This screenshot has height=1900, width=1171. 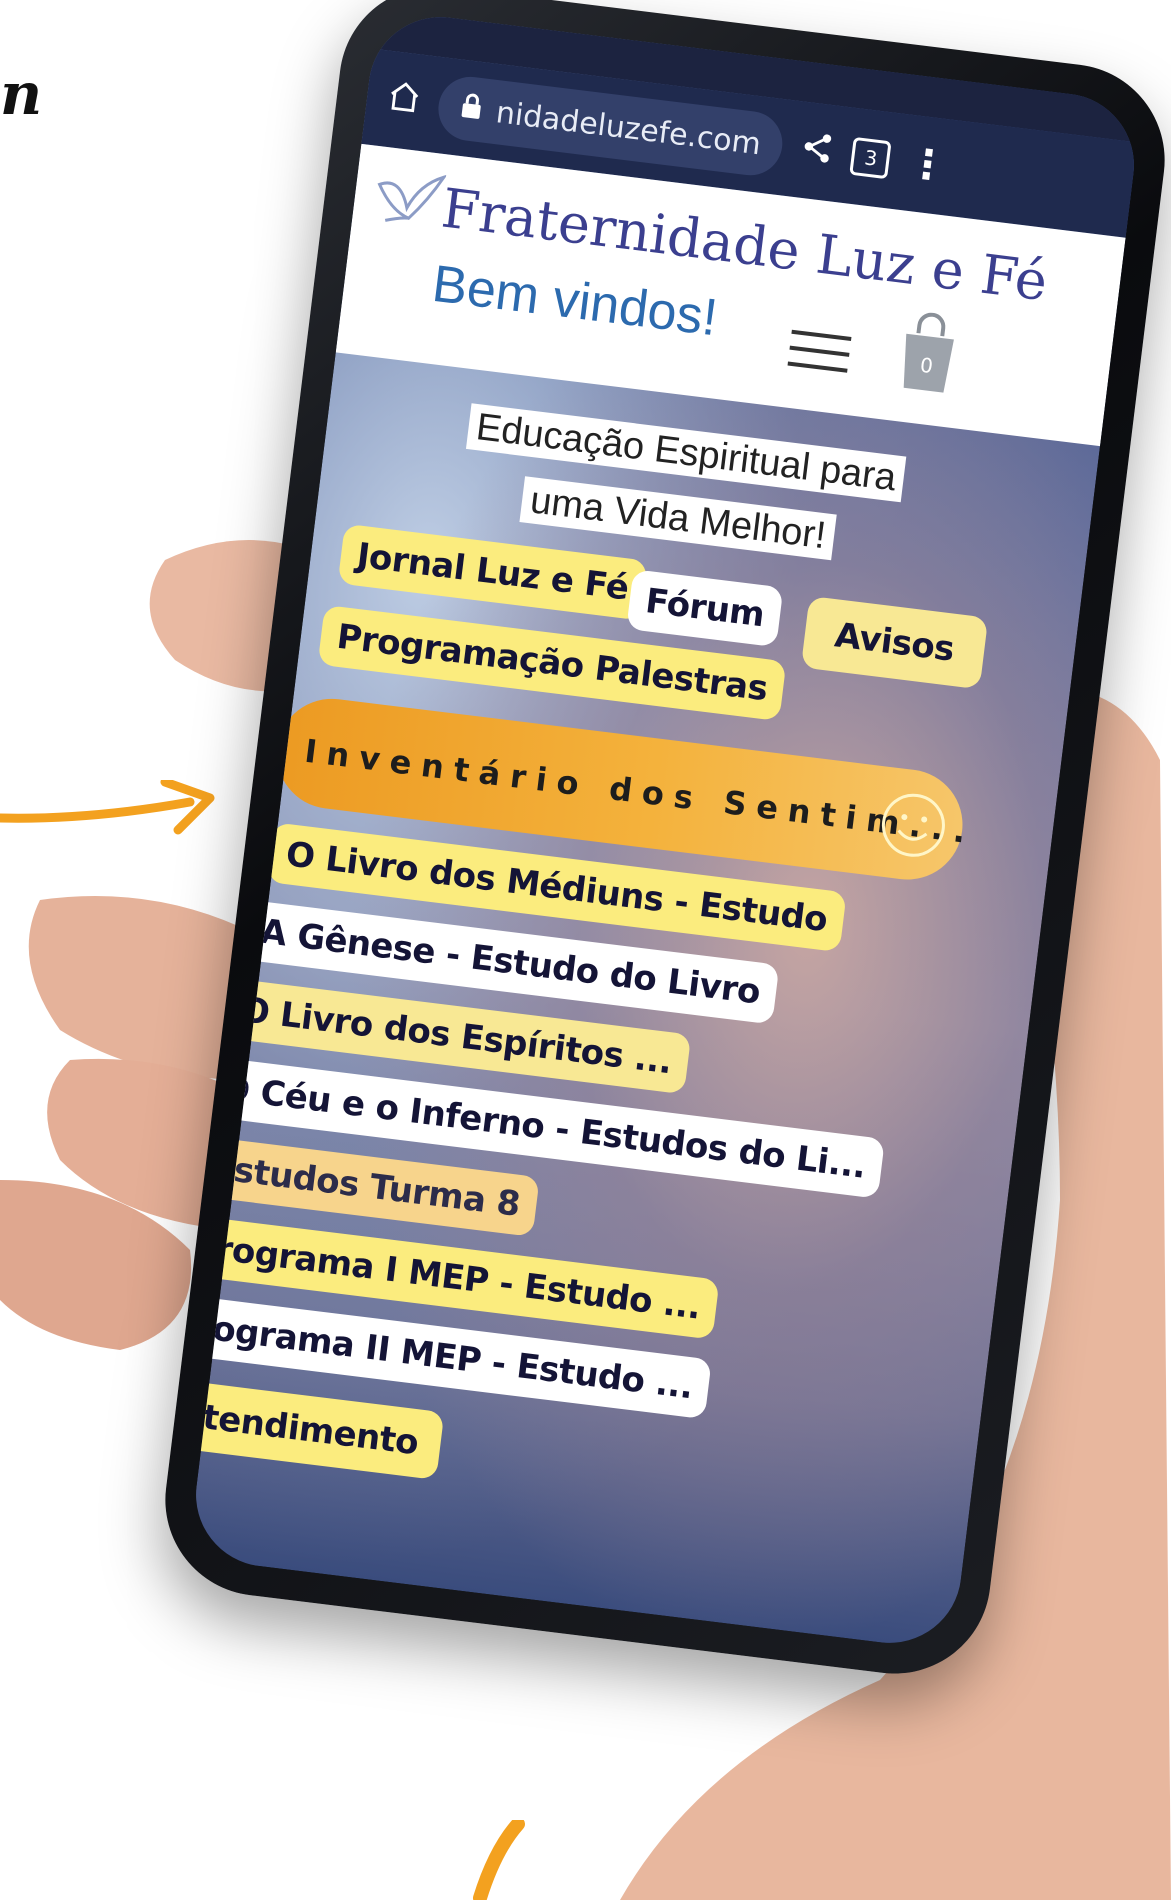 I want to click on avisos-button: Avisos, so click(x=894, y=642).